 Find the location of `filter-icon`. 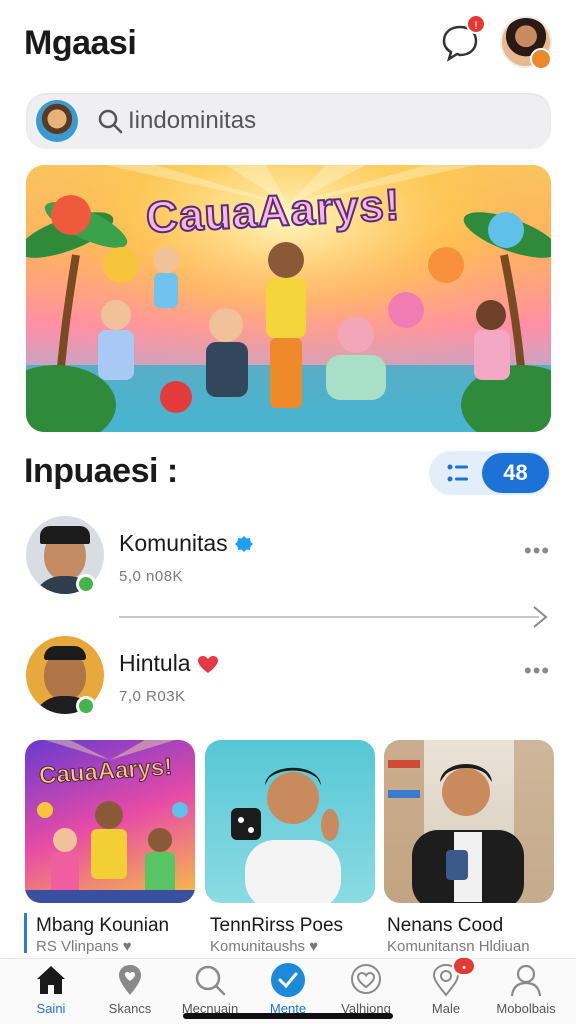

filter-icon is located at coordinates (458, 473).